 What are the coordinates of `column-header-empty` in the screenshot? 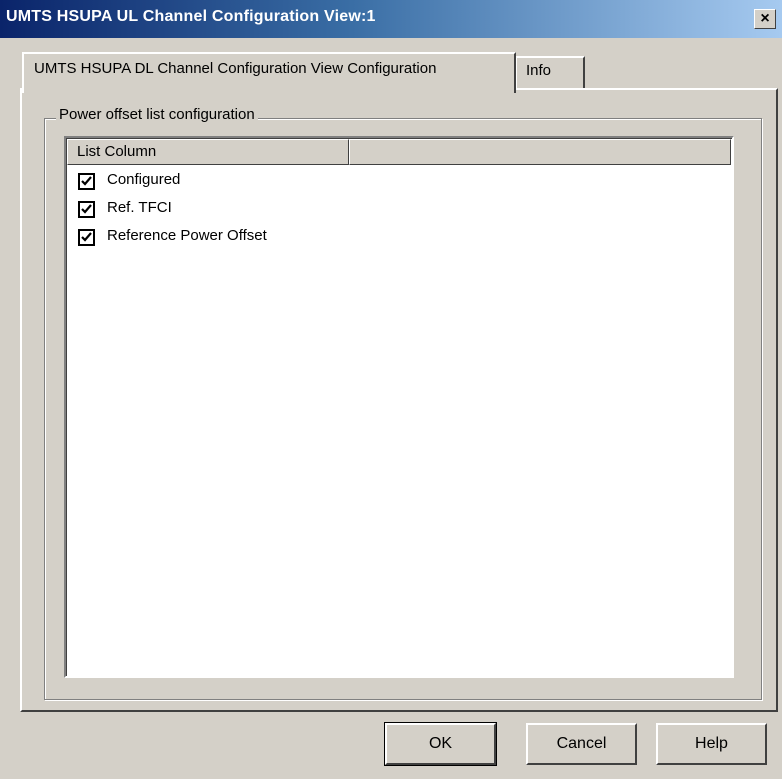 It's located at (540, 152).